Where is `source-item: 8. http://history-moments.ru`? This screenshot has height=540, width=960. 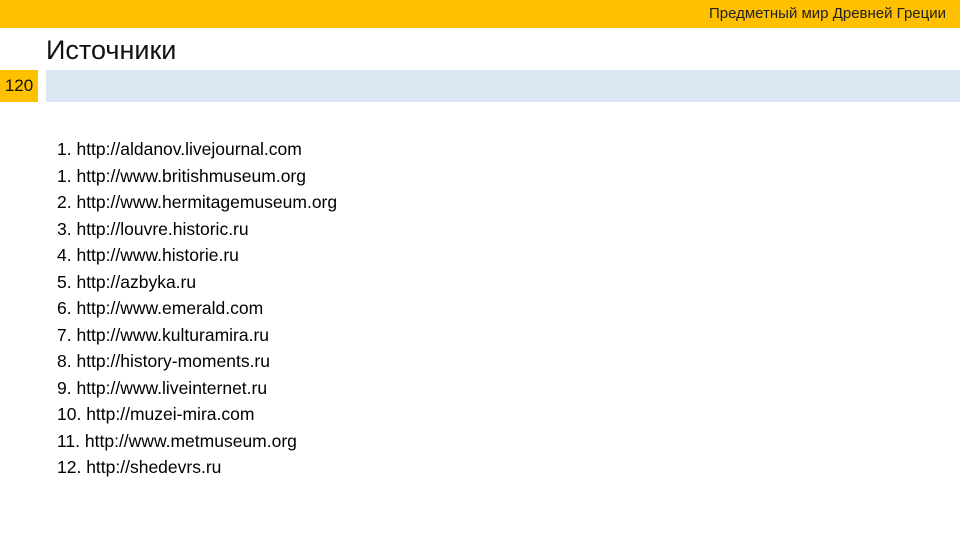
source-item: 8. http://history-moments.ru is located at coordinates (163, 361).